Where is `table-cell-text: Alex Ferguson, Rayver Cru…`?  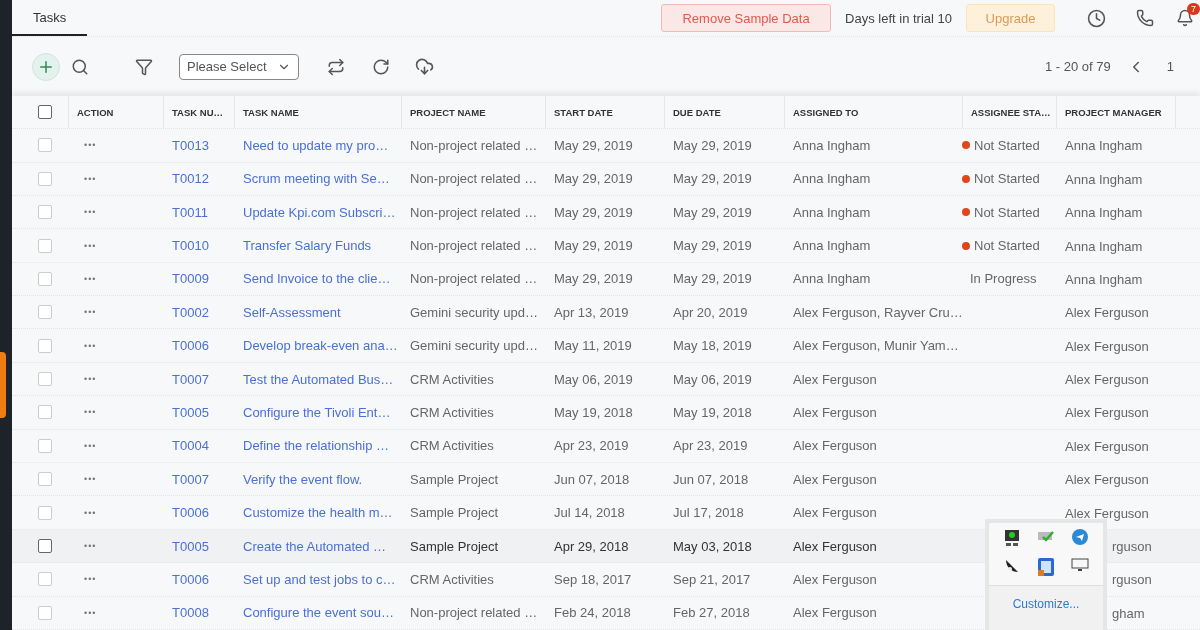 table-cell-text: Alex Ferguson, Rayver Cru… is located at coordinates (877, 312).